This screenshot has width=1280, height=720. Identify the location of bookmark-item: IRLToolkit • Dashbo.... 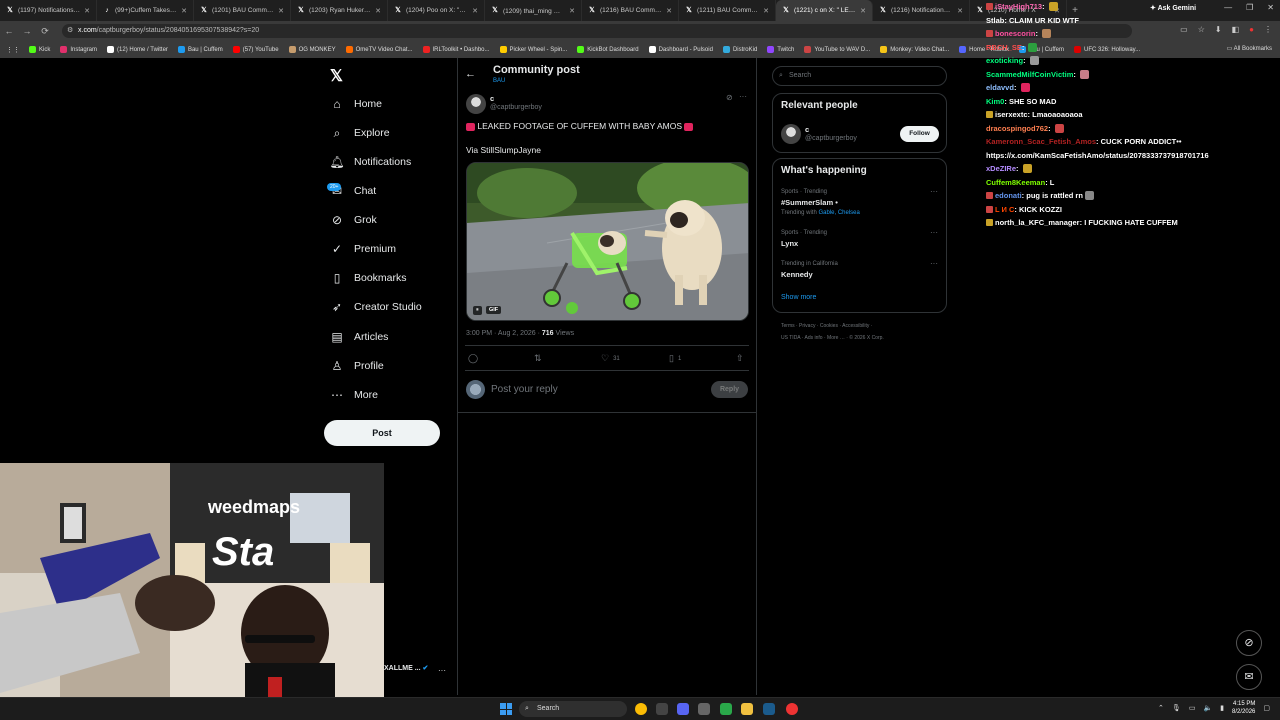
(456, 49).